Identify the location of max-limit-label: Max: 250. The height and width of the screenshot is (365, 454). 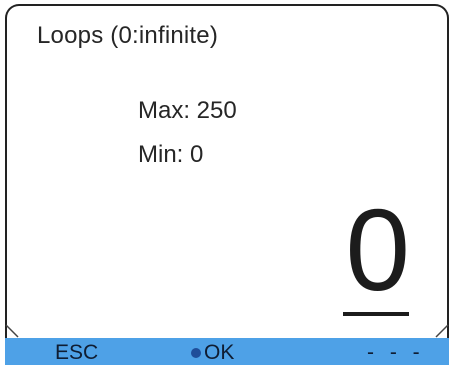
(187, 110).